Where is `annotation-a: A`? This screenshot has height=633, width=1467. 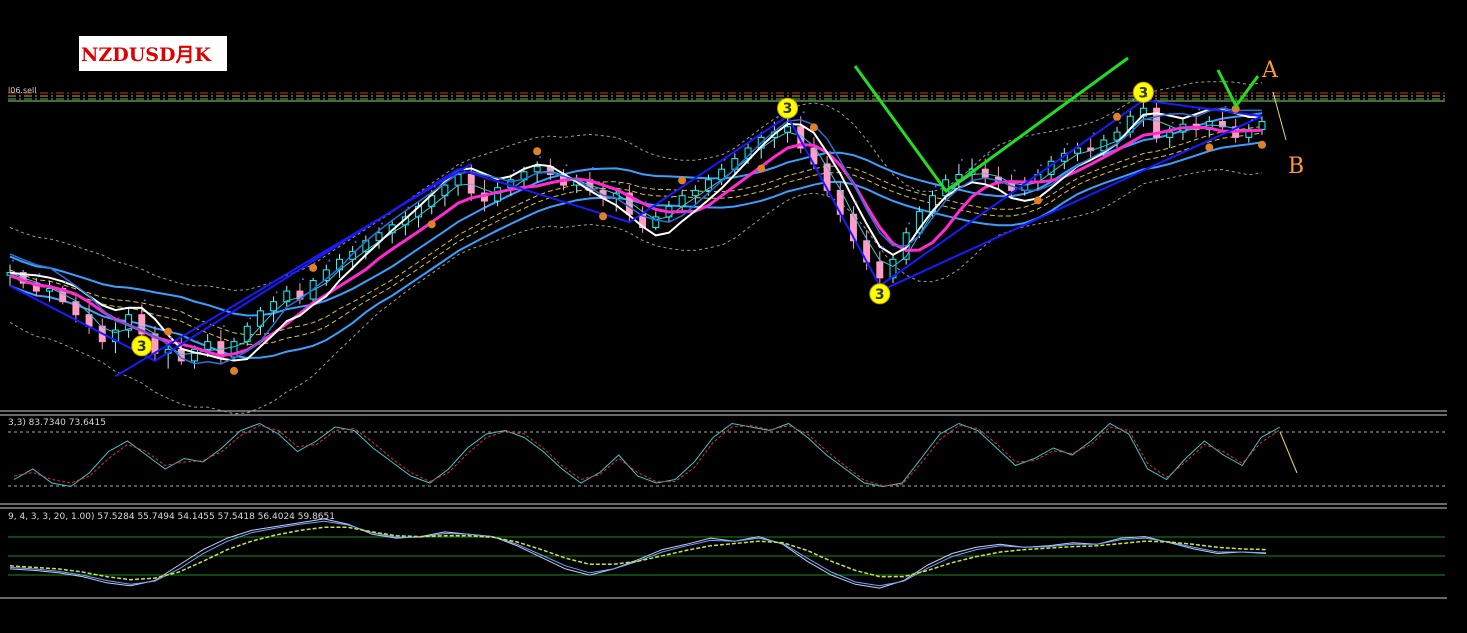 annotation-a: A is located at coordinates (1270, 70).